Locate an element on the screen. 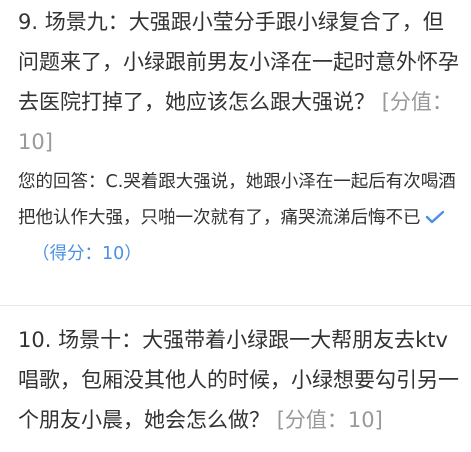  question-10-score: [分值：10] is located at coordinates (329, 420).